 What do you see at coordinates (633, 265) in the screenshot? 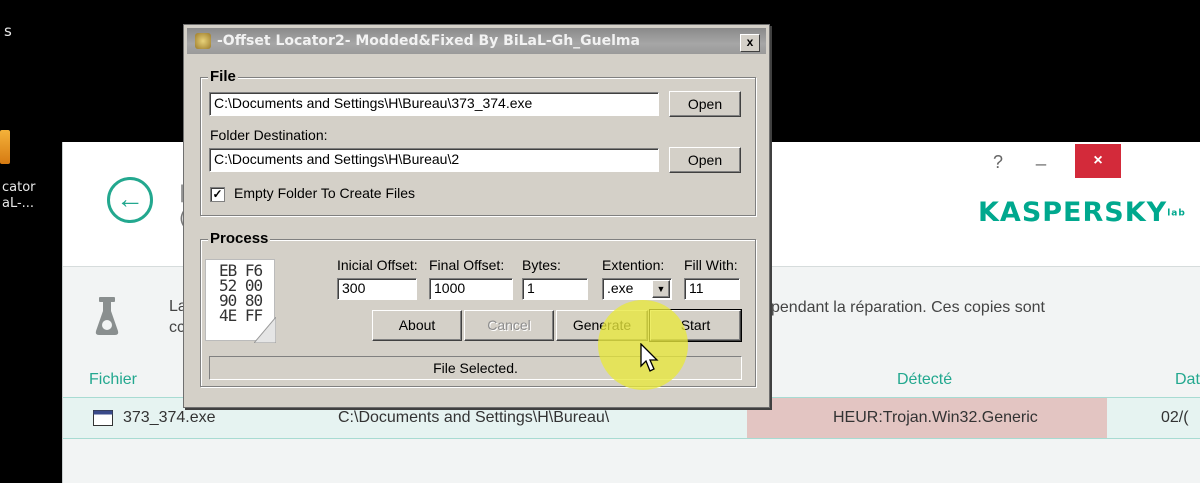
I see `extension-label: Extention:` at bounding box center [633, 265].